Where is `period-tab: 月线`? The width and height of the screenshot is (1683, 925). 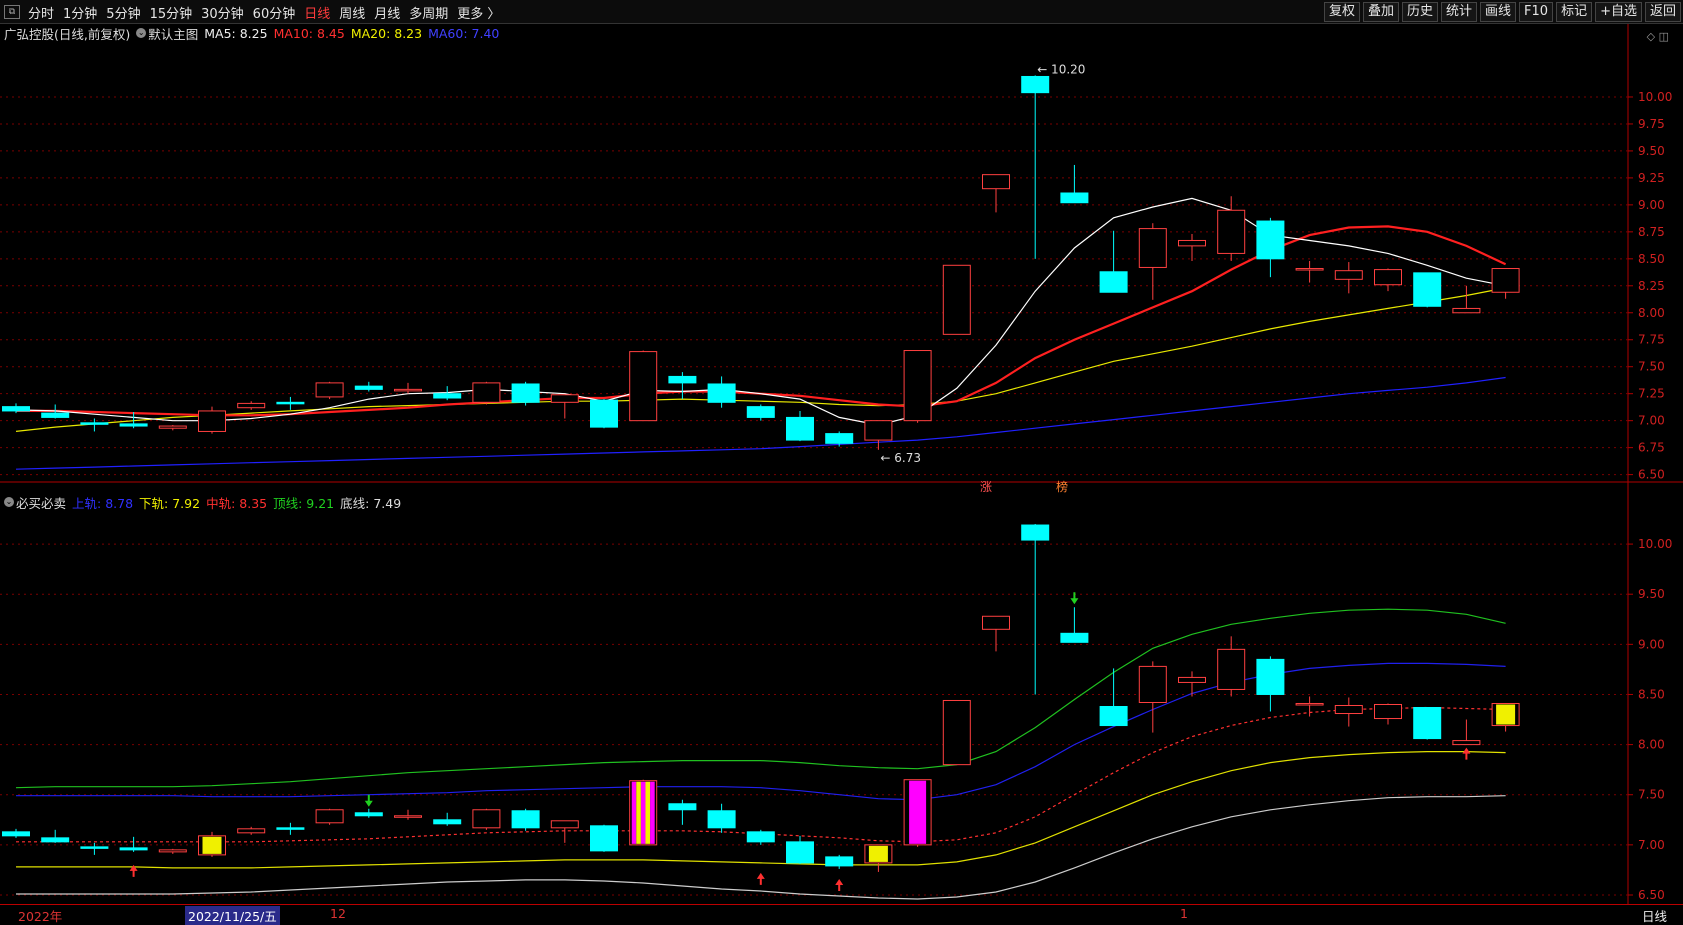
period-tab: 月线 is located at coordinates (387, 12).